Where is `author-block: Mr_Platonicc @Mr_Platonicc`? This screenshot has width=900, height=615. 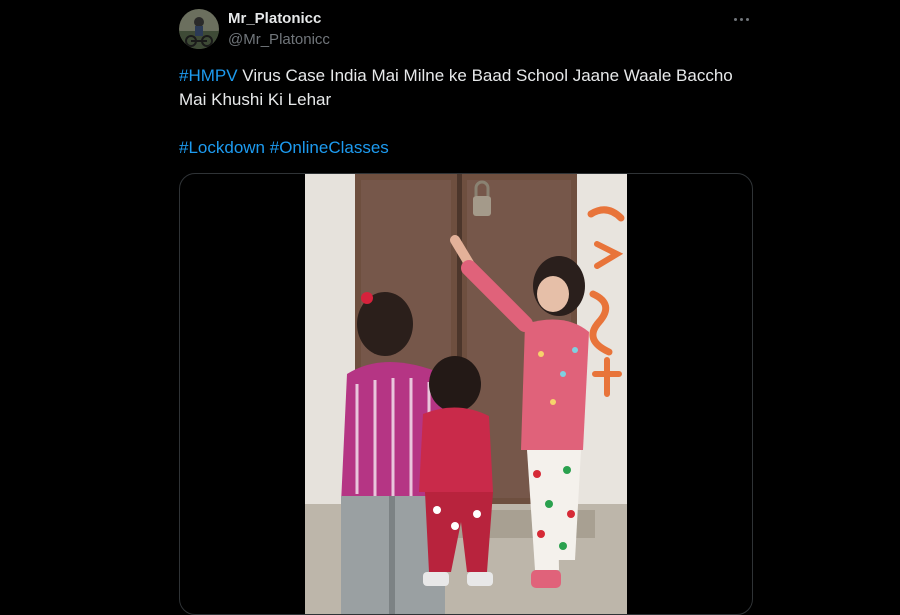
author-block: Mr_Platonicc @Mr_Platonicc is located at coordinates (279, 30).